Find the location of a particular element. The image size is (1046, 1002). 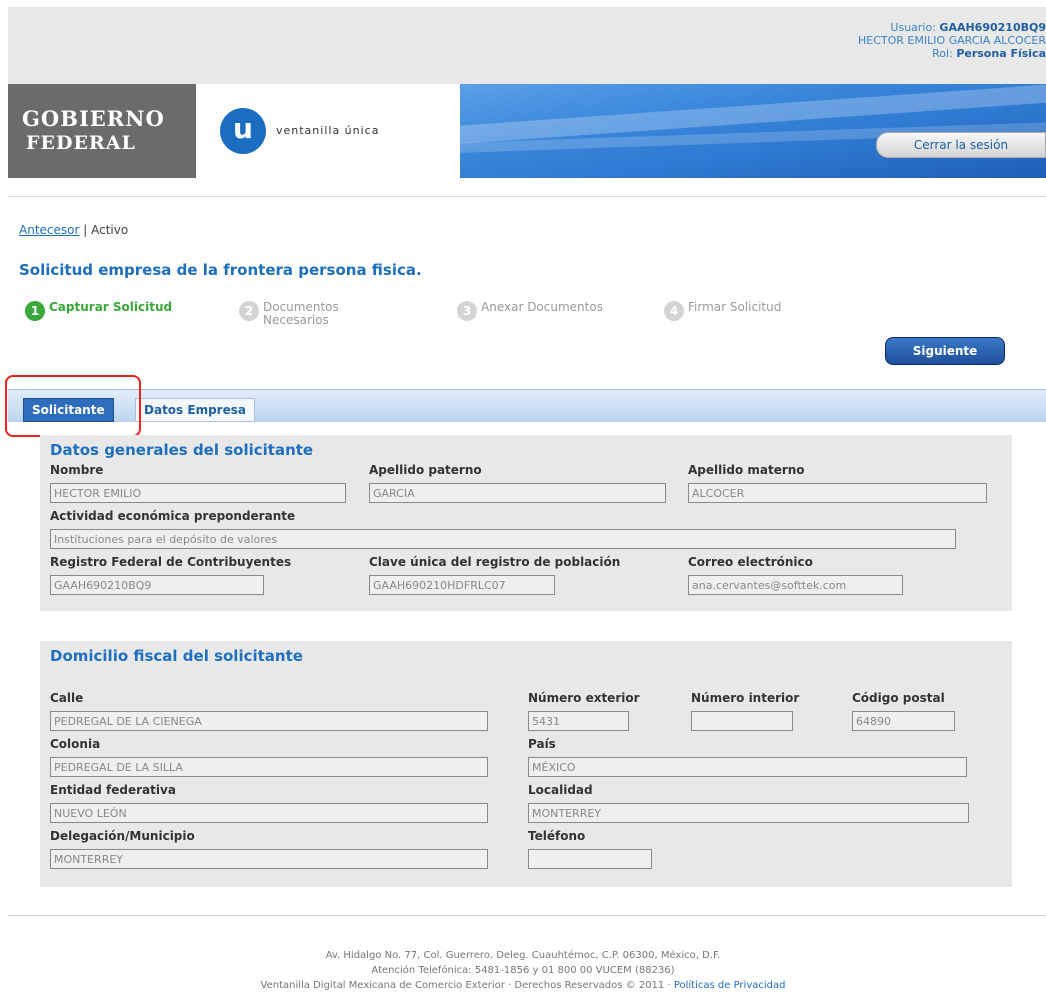

gobierno-line1: GOBIERNO is located at coordinates (93, 118).